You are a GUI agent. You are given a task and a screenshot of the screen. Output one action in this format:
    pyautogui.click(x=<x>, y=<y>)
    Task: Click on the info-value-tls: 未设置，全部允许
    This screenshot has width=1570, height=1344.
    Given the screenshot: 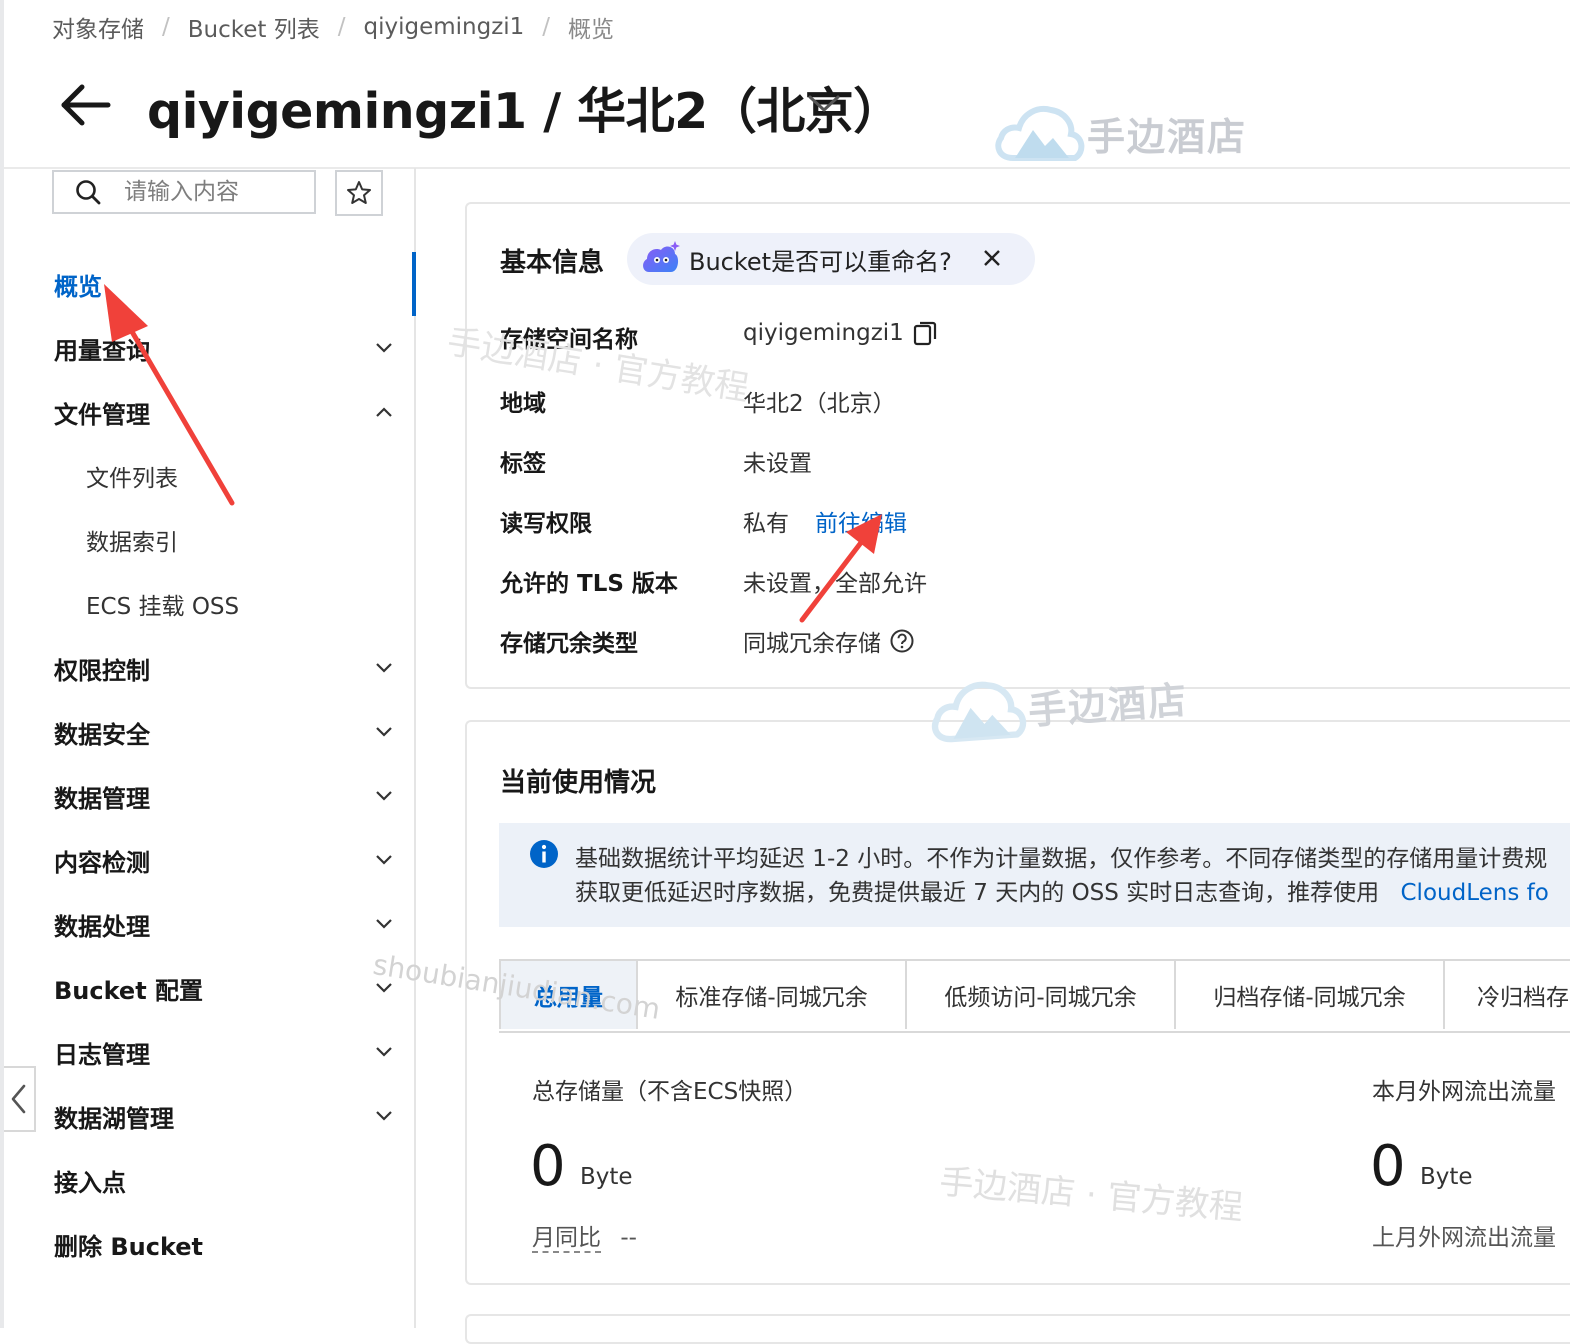 What is the action you would take?
    pyautogui.click(x=835, y=584)
    